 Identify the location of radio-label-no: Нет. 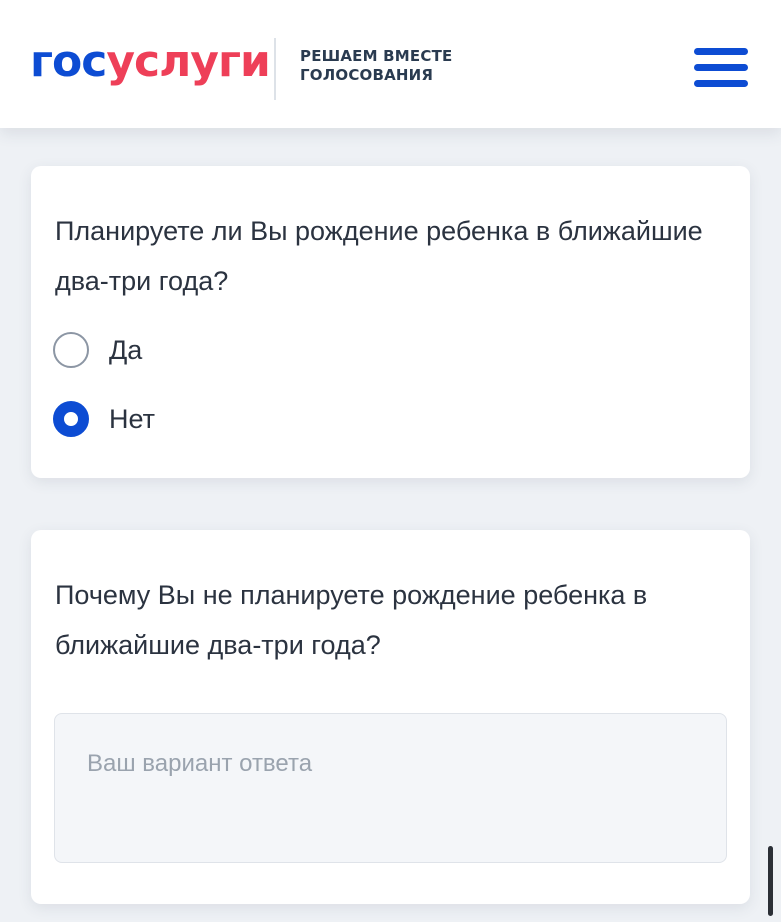
(132, 419).